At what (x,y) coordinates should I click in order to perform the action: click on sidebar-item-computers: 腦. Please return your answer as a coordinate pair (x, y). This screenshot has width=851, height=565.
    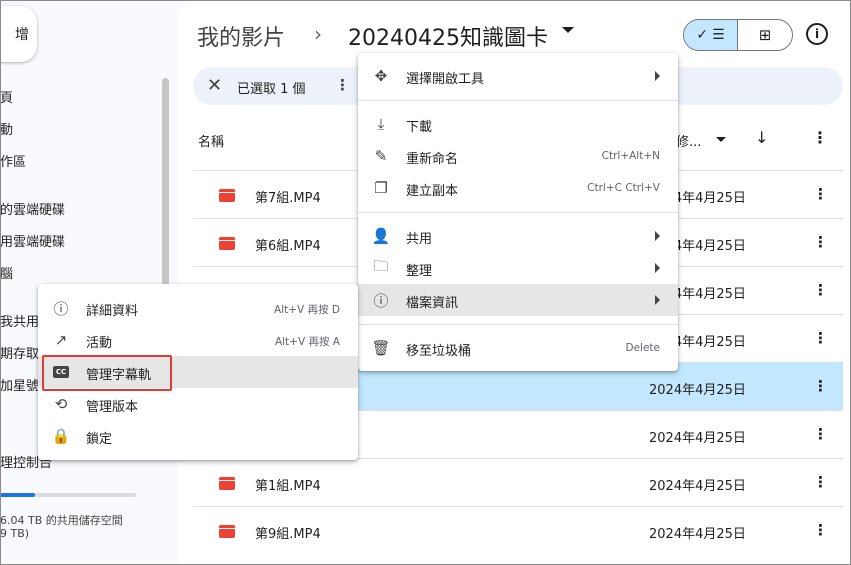
    Looking at the image, I should click on (6, 272).